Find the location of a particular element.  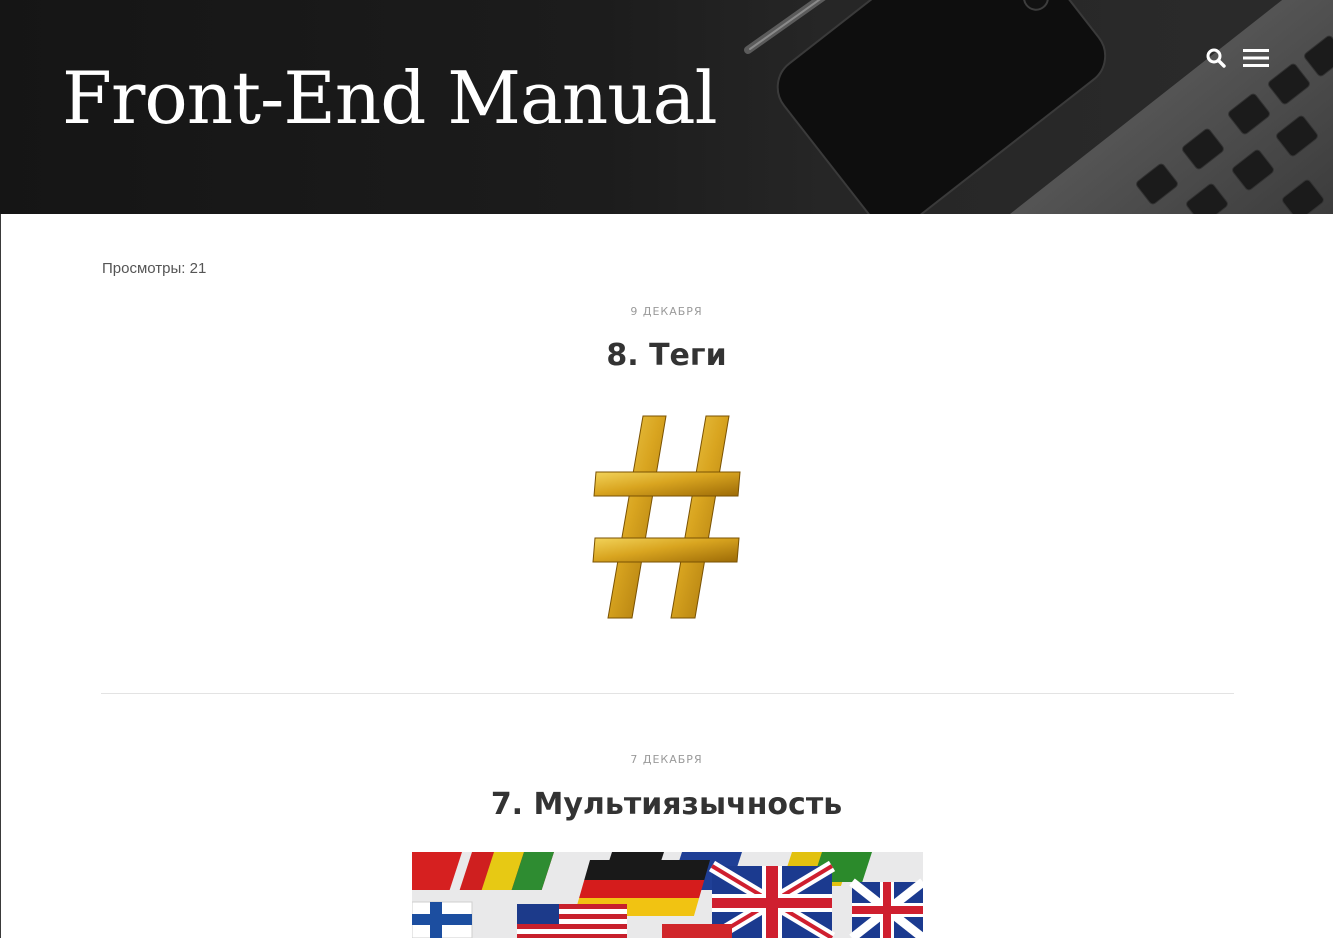

post-divider is located at coordinates (667, 693).